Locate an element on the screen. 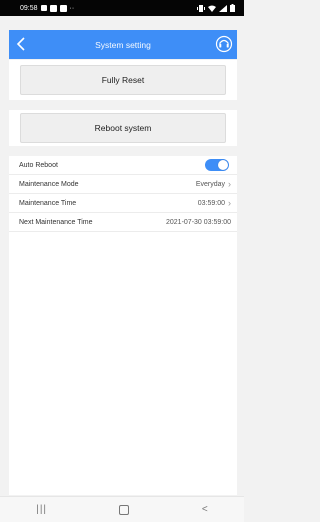 This screenshot has width=320, height=522. page-title: System setting is located at coordinates (123, 44).